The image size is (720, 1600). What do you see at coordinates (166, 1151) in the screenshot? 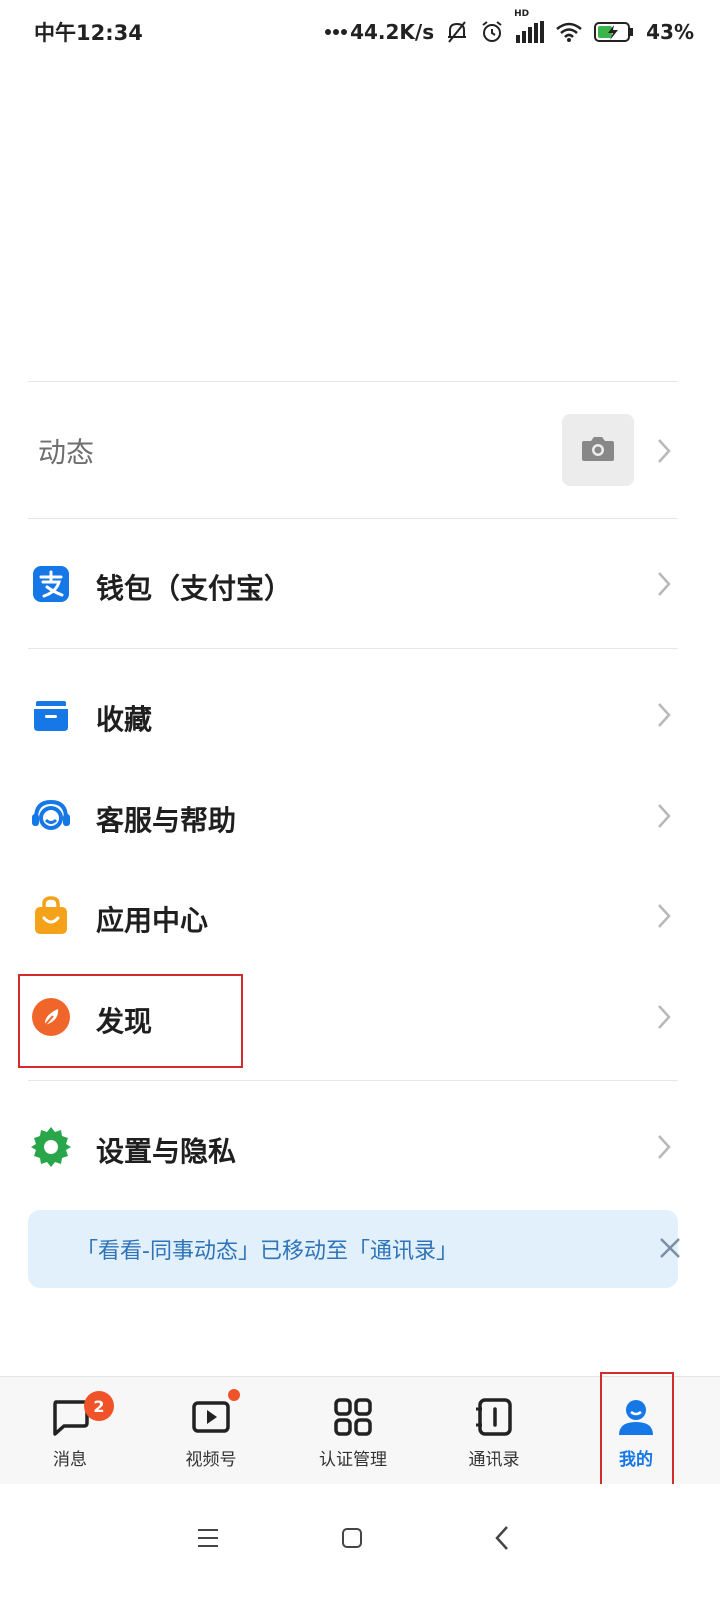
I see `menu-item-label: 设置与隐私` at bounding box center [166, 1151].